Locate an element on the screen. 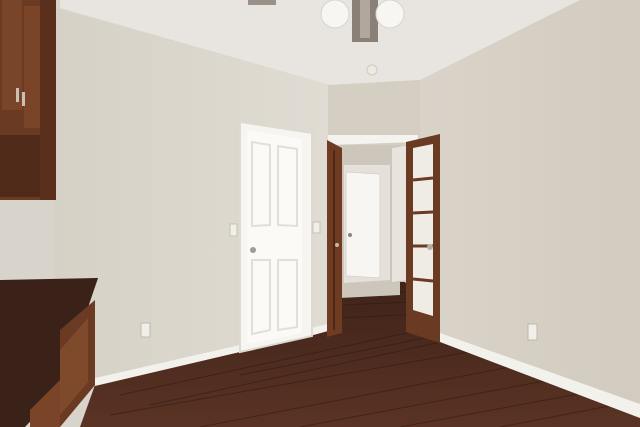 Image resolution: width=640 pixels, height=427 pixels. lower-cabinet is located at coordinates (49, 352).